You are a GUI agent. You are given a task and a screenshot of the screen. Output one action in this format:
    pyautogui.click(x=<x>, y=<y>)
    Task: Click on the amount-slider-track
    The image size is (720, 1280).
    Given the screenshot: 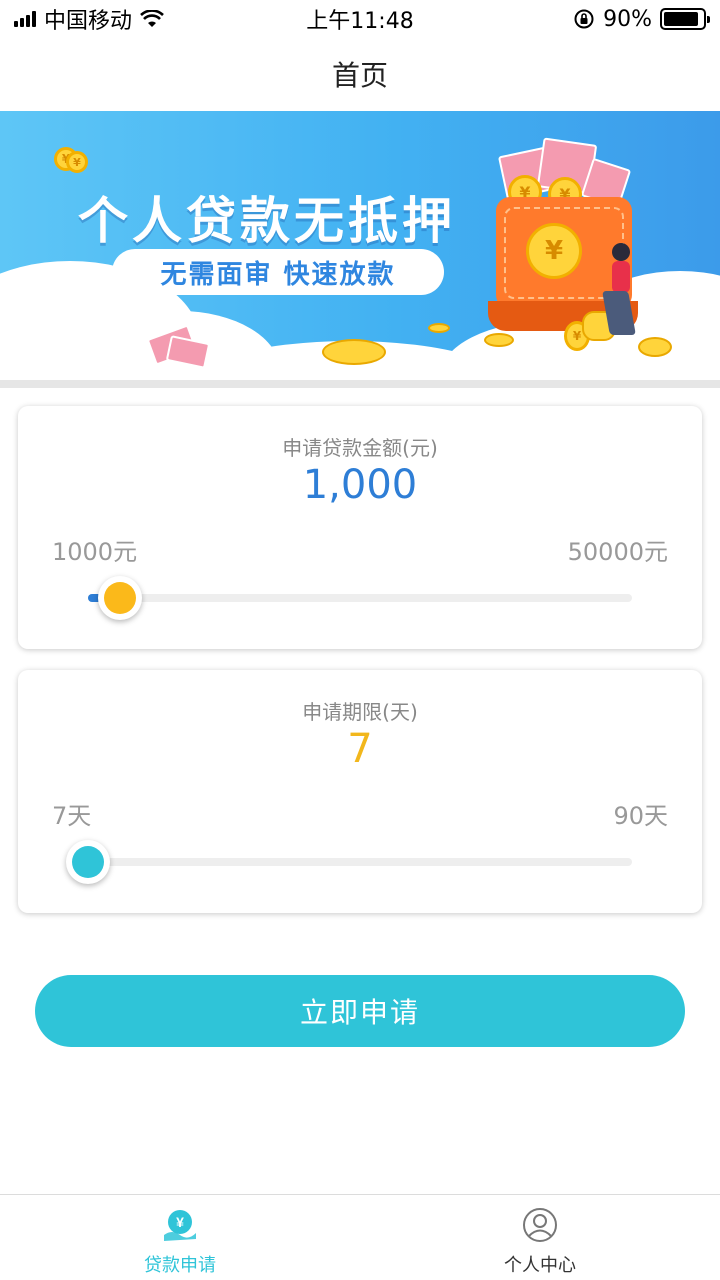 What is the action you would take?
    pyautogui.click(x=360, y=598)
    